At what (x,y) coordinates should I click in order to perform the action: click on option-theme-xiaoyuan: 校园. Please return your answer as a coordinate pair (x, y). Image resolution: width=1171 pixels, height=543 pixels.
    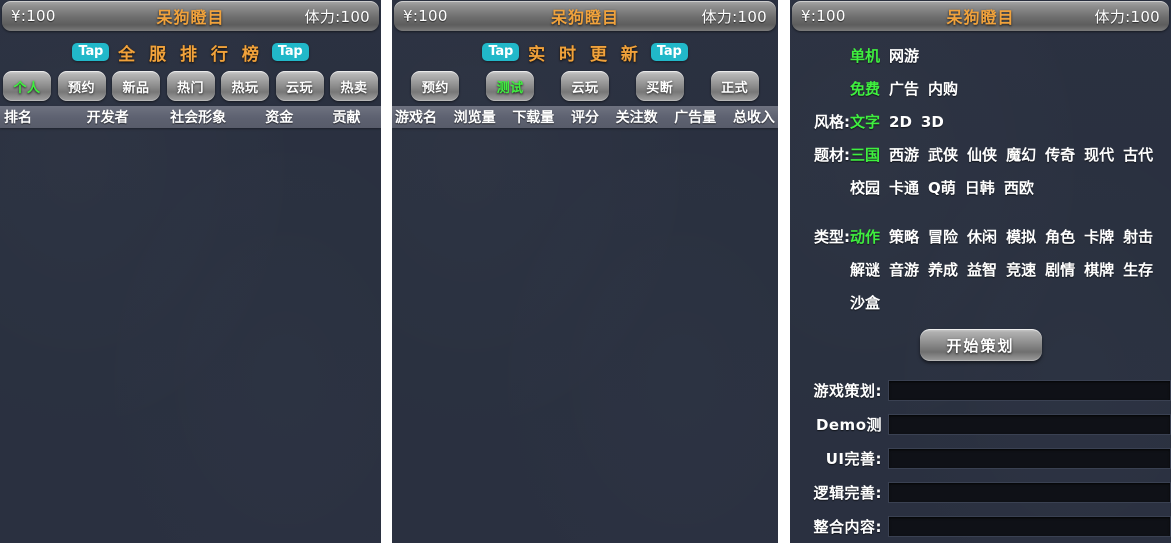
    Looking at the image, I should click on (865, 187).